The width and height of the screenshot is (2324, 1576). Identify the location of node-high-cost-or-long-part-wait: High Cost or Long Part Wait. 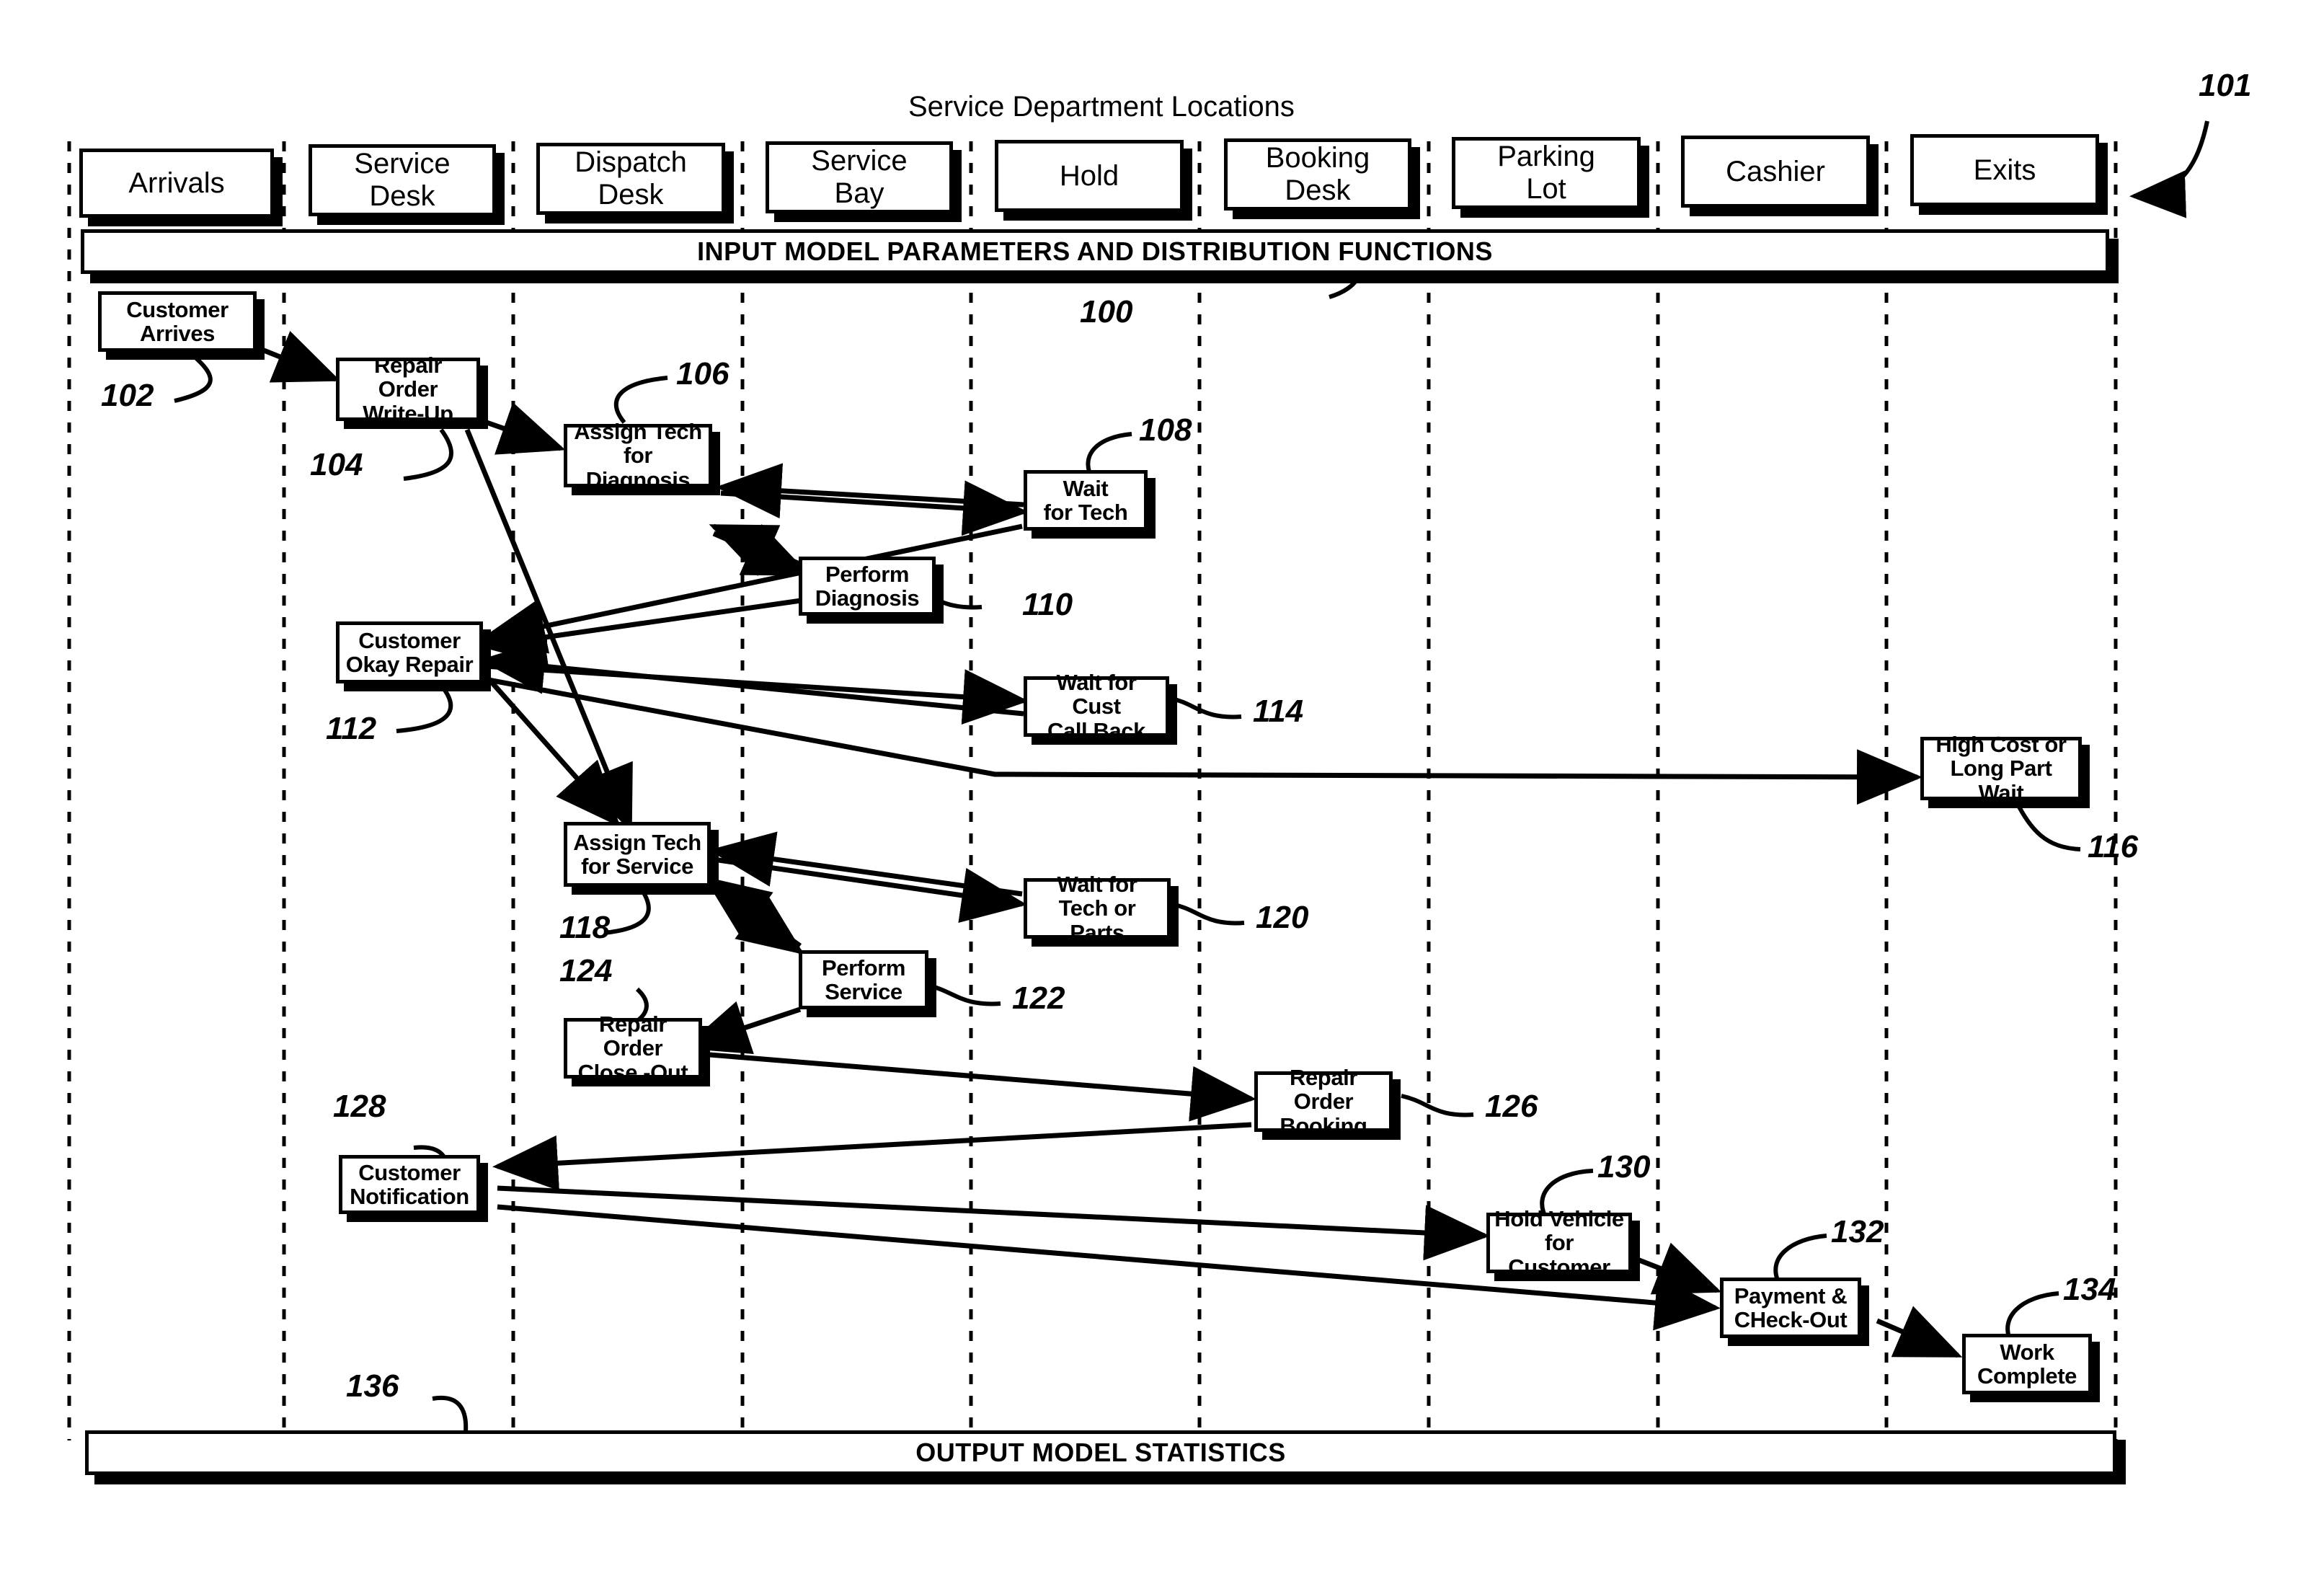
(2001, 769).